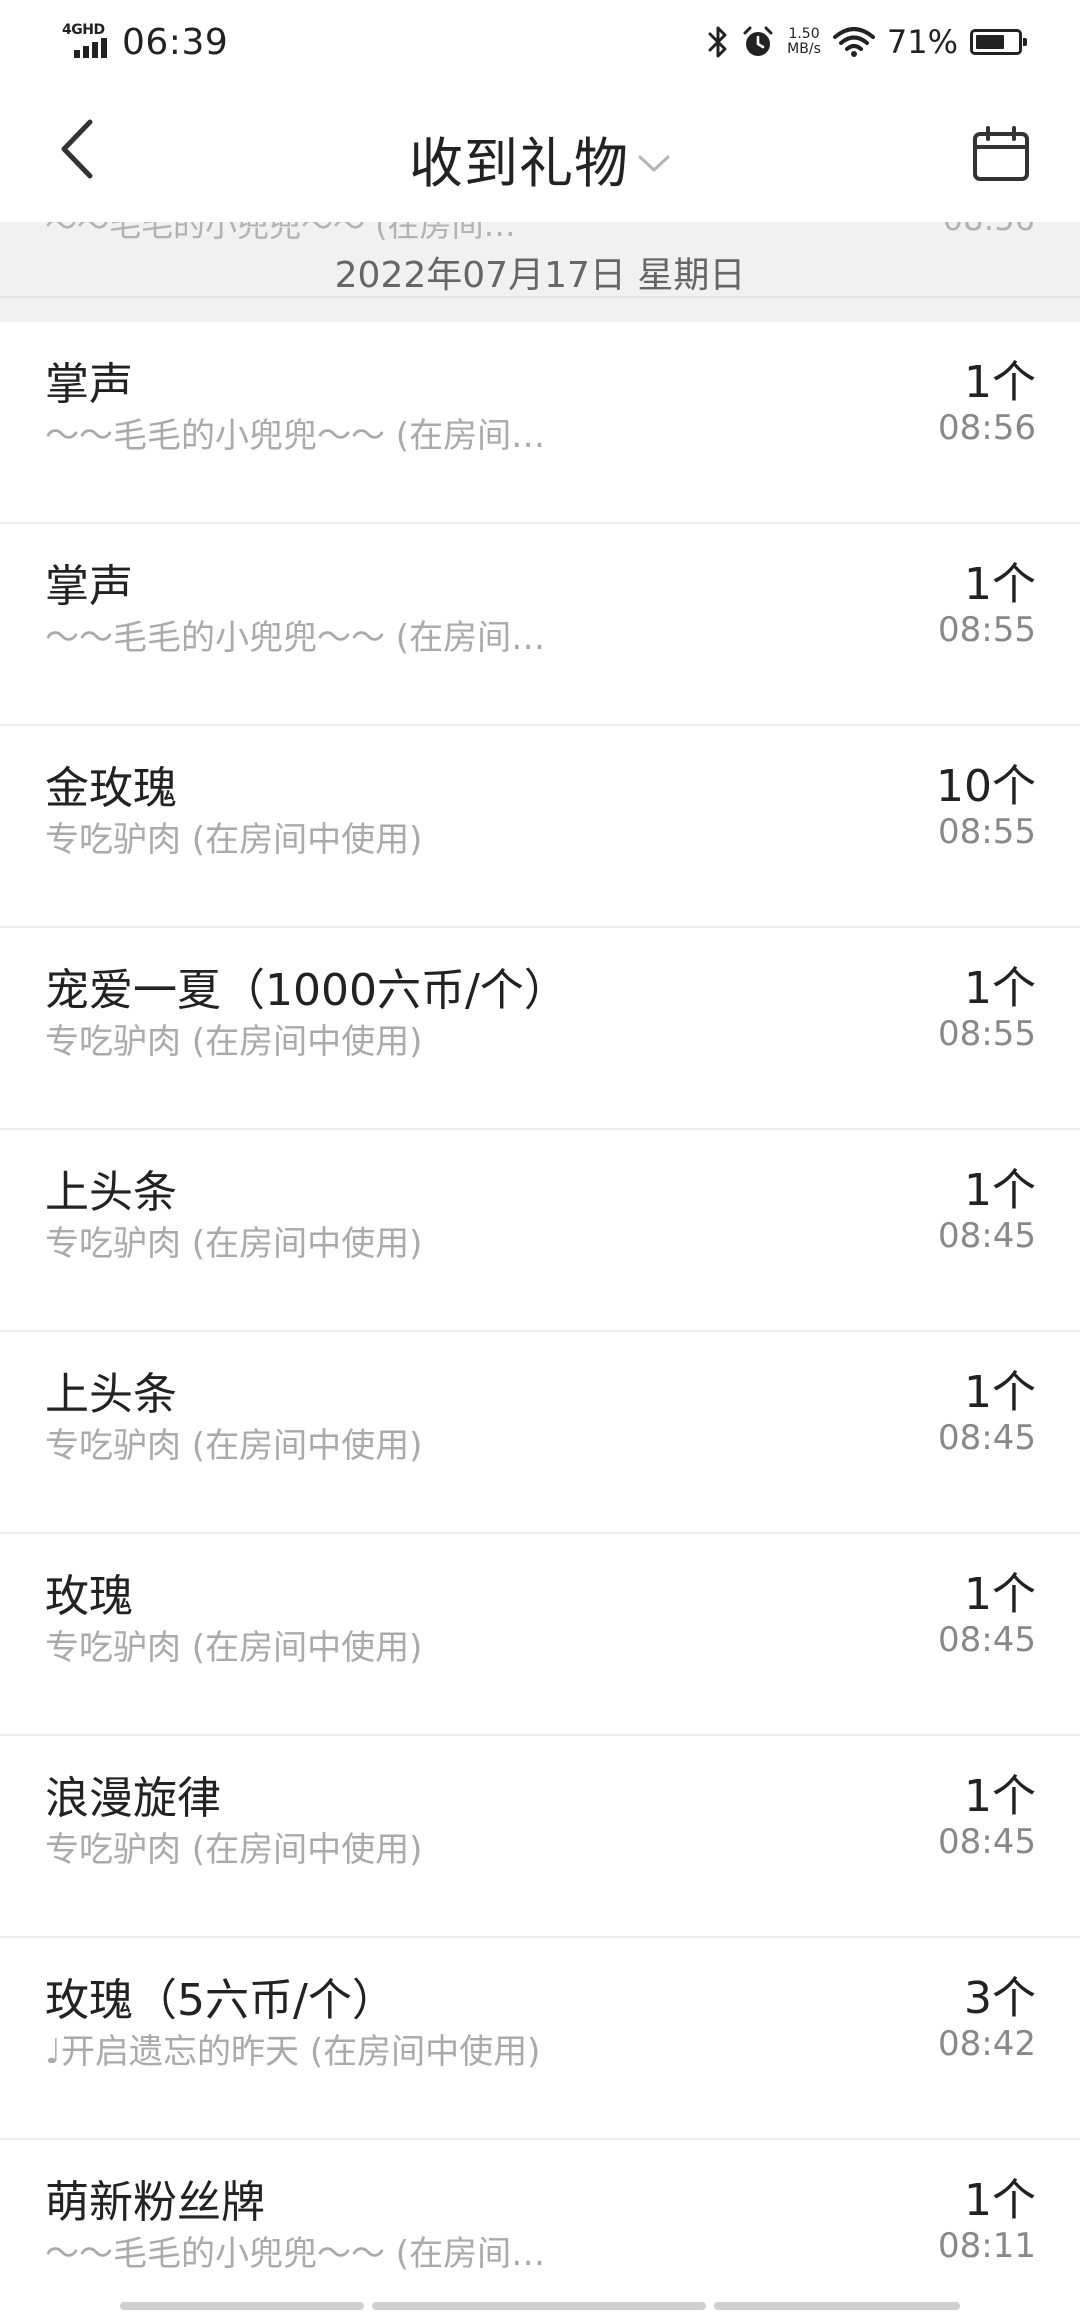 The image size is (1080, 2316). I want to click on net-speed: 1.50 MB/s, so click(804, 42).